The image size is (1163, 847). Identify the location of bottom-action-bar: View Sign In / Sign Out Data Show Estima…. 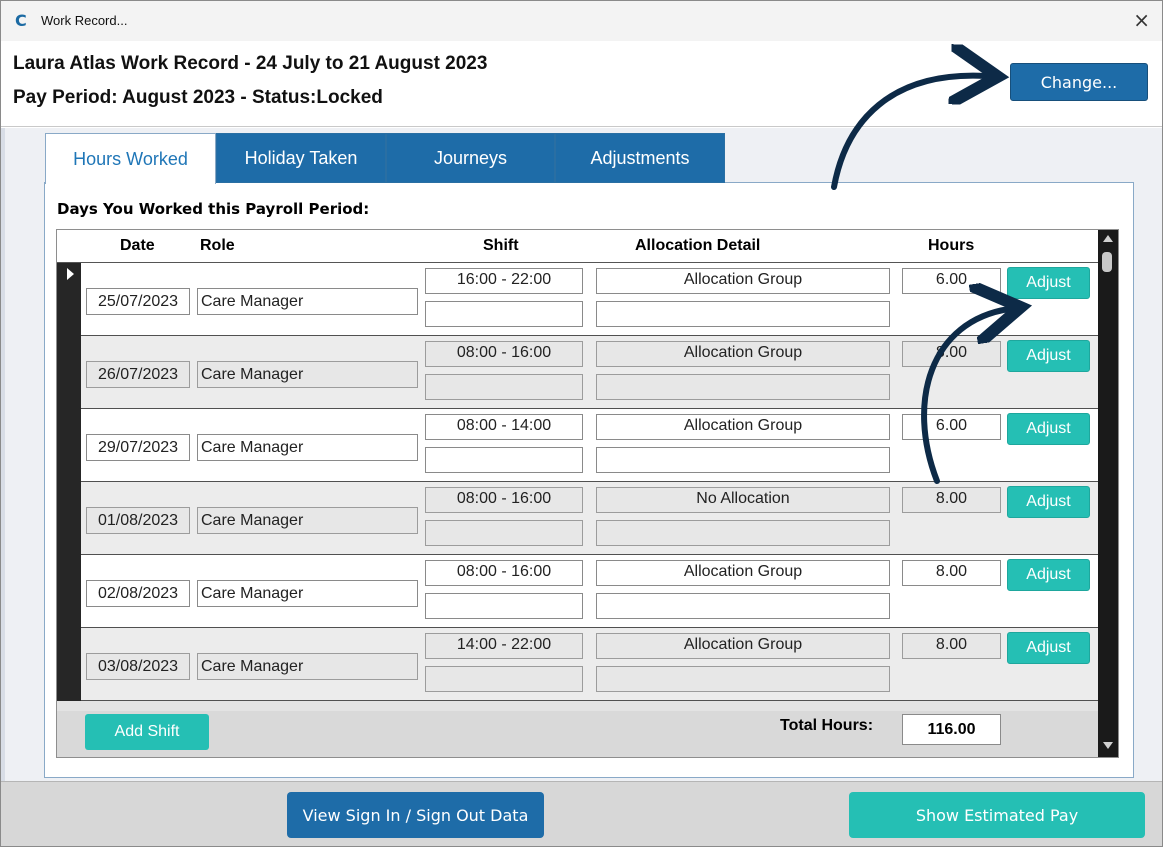
(581, 813).